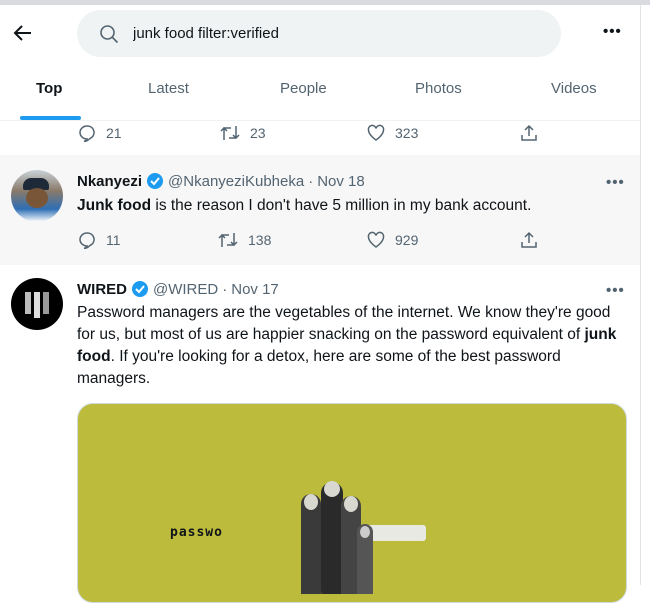 The width and height of the screenshot is (650, 603). What do you see at coordinates (320, 120) in the screenshot?
I see `divider` at bounding box center [320, 120].